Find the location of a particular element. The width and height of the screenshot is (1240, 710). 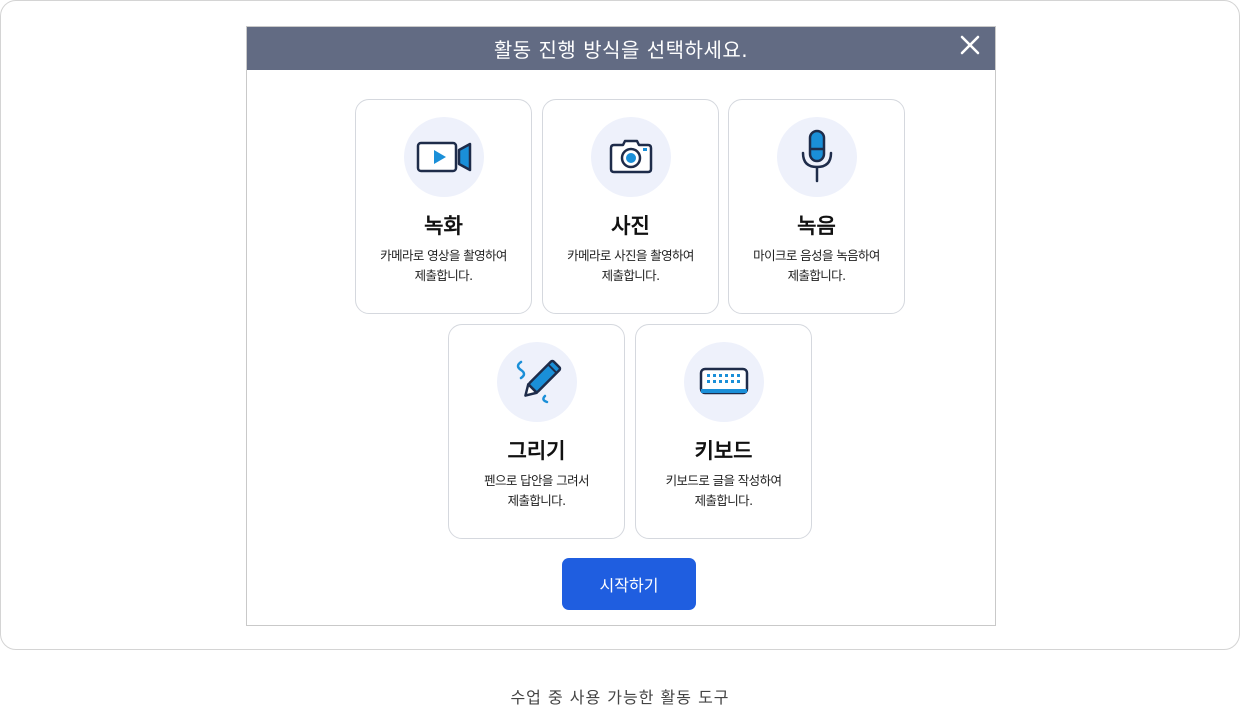

option-title: 그리기 is located at coordinates (536, 451).